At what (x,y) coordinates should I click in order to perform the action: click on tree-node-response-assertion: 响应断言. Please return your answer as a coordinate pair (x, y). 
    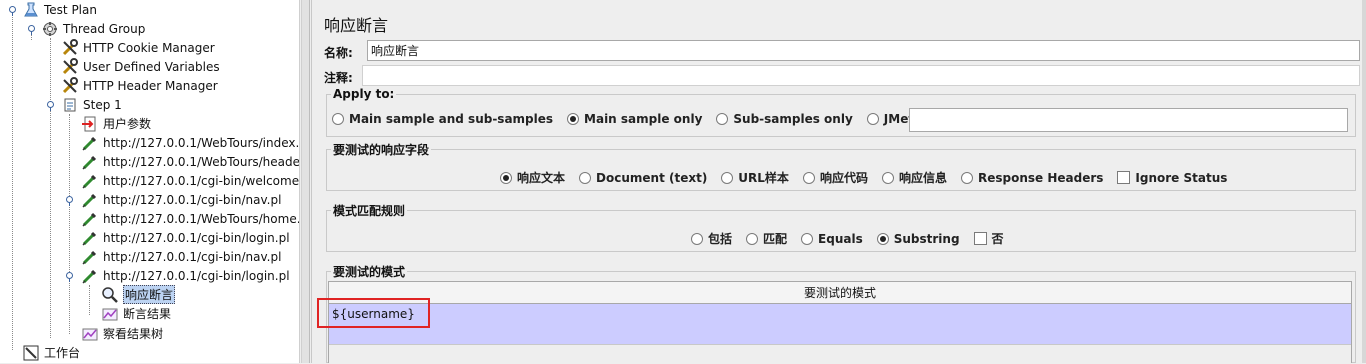
    Looking at the image, I should click on (138, 294).